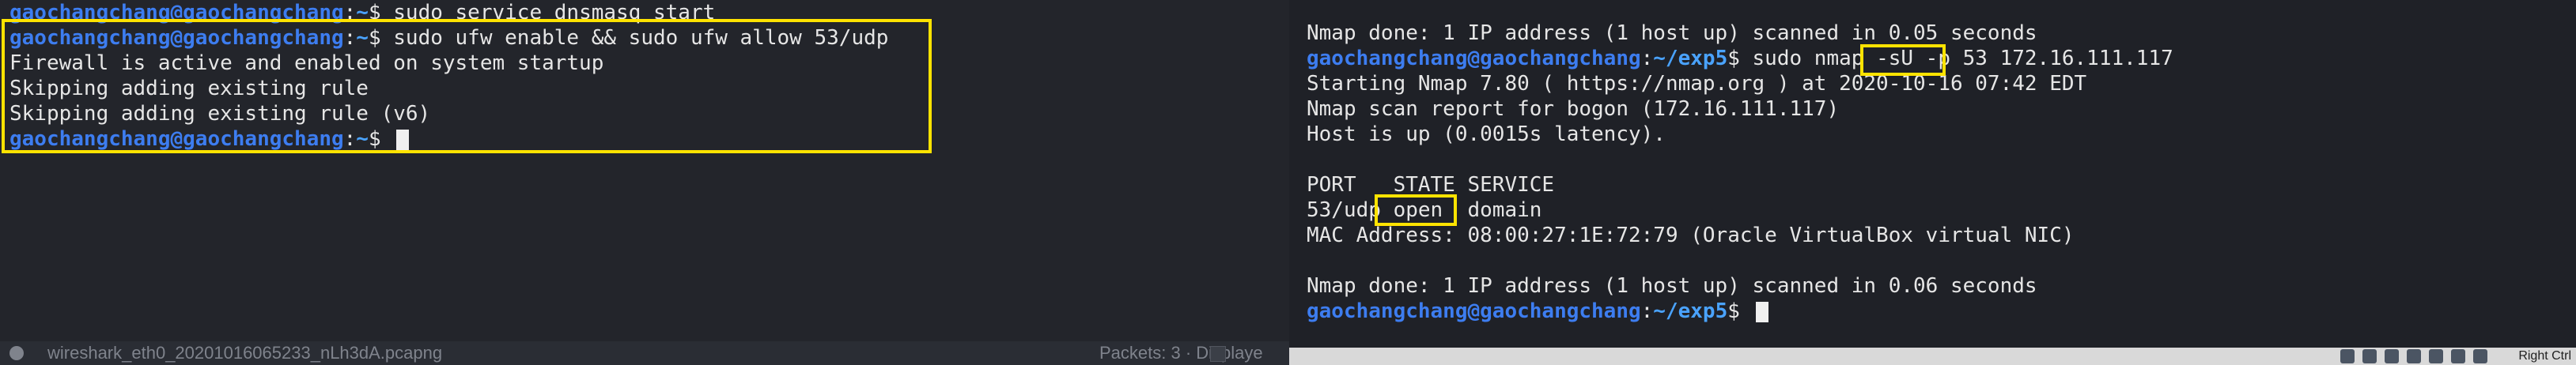  Describe the element at coordinates (1218, 354) in the screenshot. I see `status-toggle-icon` at that location.